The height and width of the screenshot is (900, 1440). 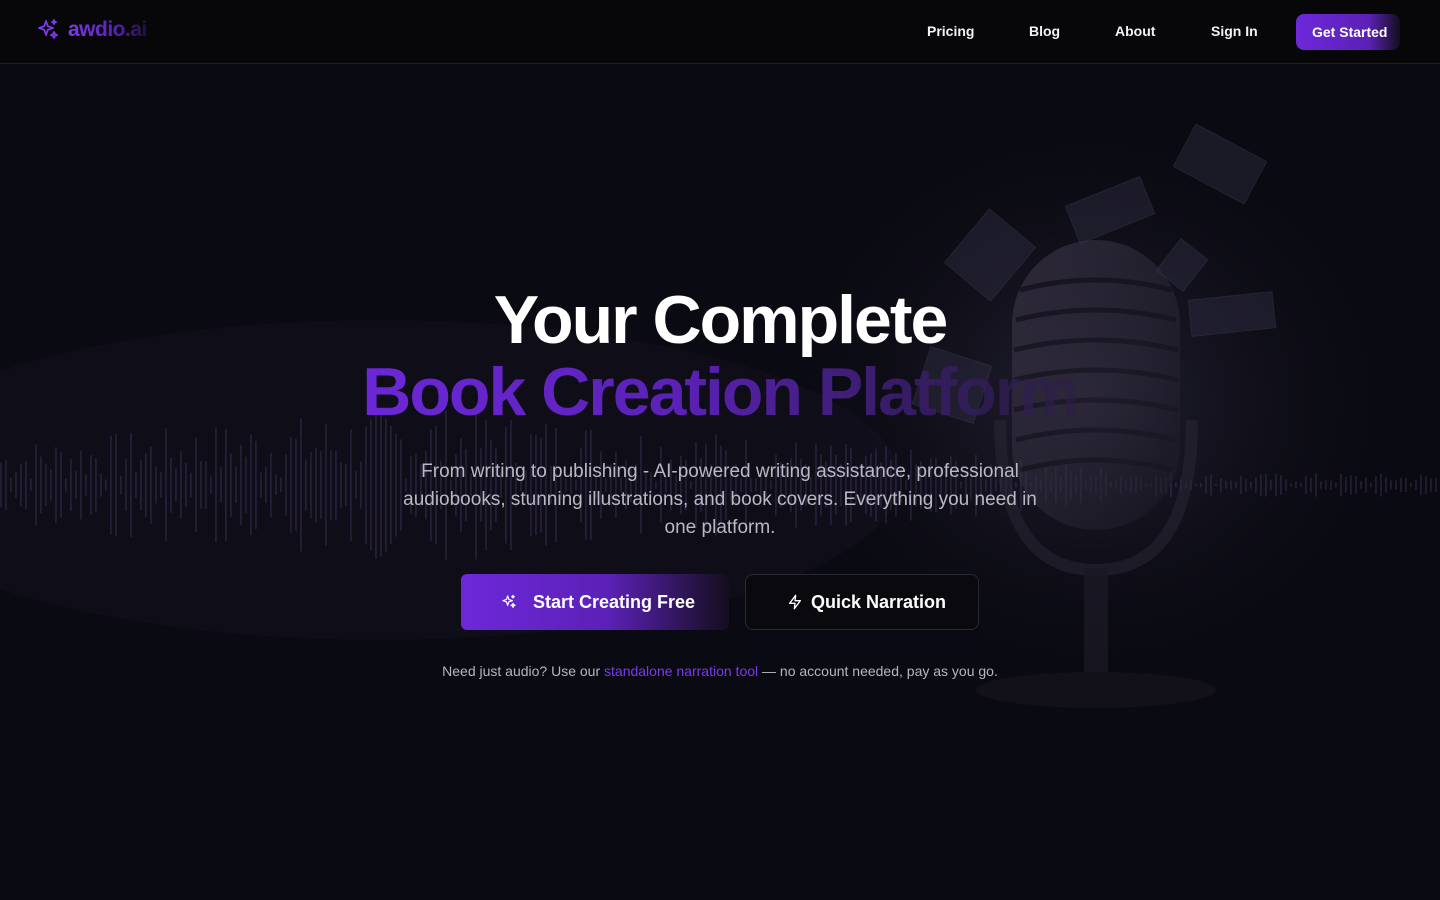 What do you see at coordinates (1044, 31) in the screenshot?
I see `nav-link-blog: Blog` at bounding box center [1044, 31].